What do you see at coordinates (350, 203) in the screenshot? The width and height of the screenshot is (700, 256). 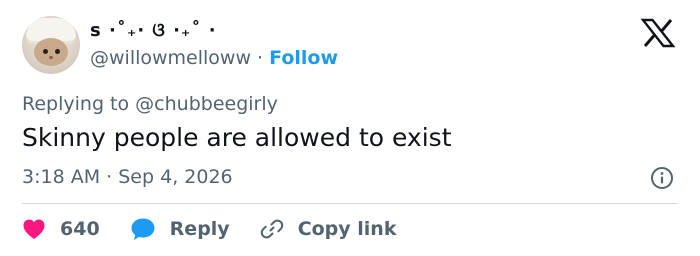 I see `divider` at bounding box center [350, 203].